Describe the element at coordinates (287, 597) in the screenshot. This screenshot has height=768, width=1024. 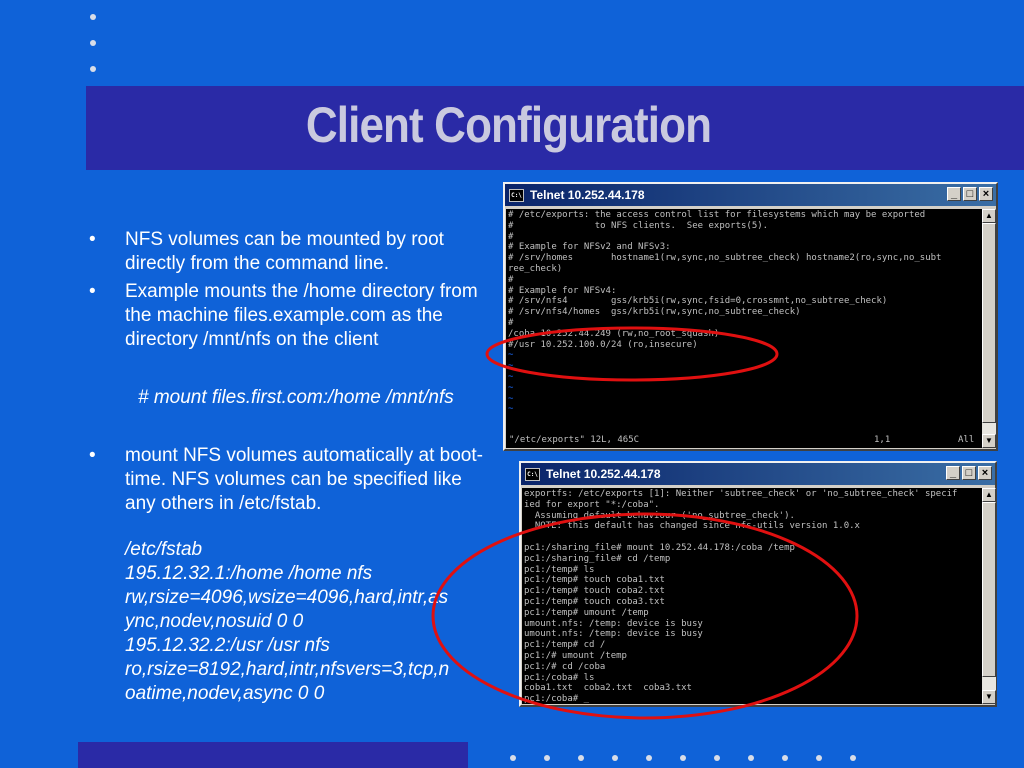
I see `fstab-line: rw,rsize=4096,wsize=4096,hard,intr,as` at that location.